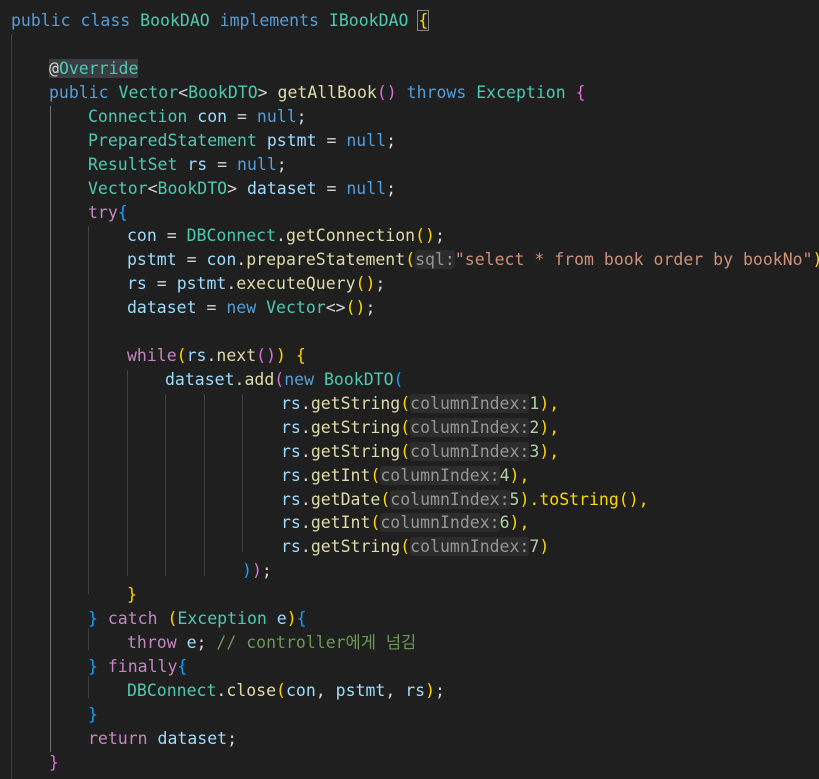 The width and height of the screenshot is (819, 779). What do you see at coordinates (251, 308) in the screenshot?
I see `code-line-13: dataset = new Vector<>();` at bounding box center [251, 308].